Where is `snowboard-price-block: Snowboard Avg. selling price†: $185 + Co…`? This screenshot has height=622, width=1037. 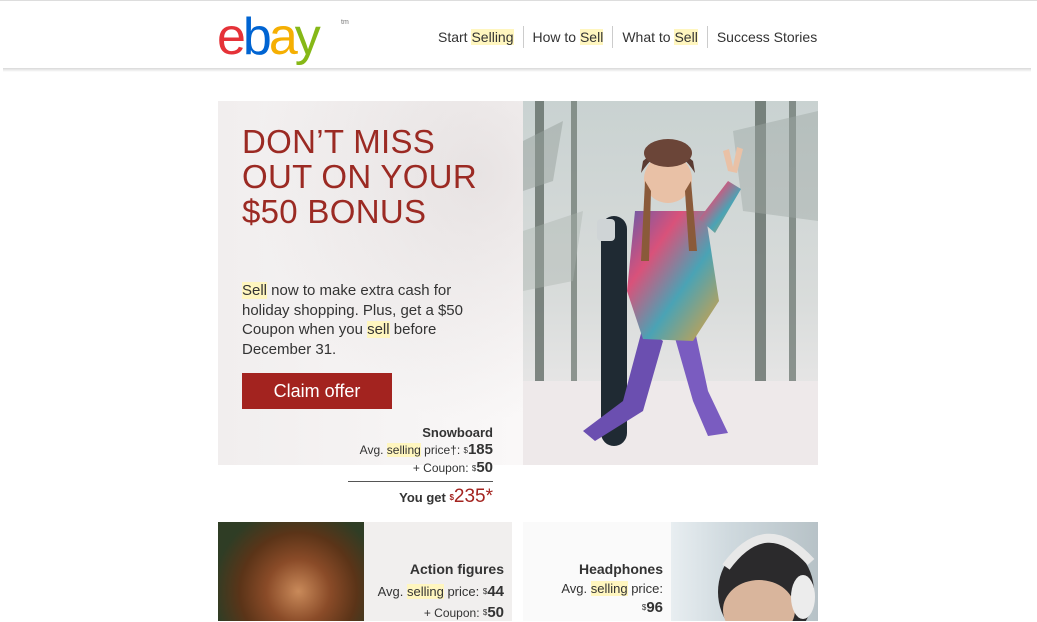 snowboard-price-block: Snowboard Avg. selling price†: $185 + Co… is located at coordinates (405, 466).